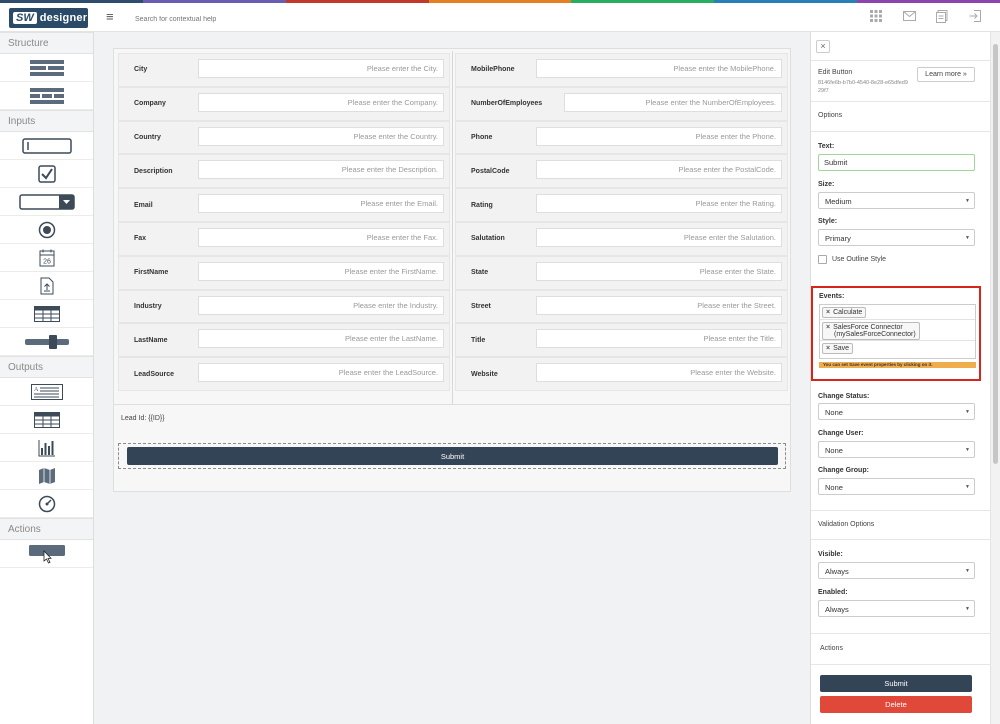  I want to click on tool-checkbox, so click(46, 174).